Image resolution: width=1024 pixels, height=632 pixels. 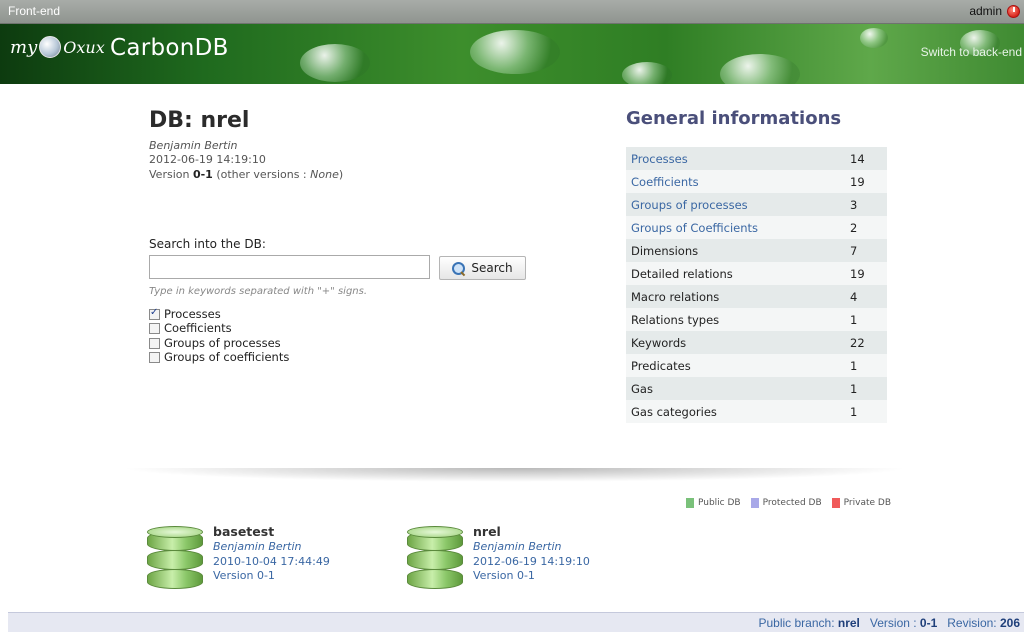 I want to click on filter-groups-of-processes: Groups of processes, so click(x=215, y=343).